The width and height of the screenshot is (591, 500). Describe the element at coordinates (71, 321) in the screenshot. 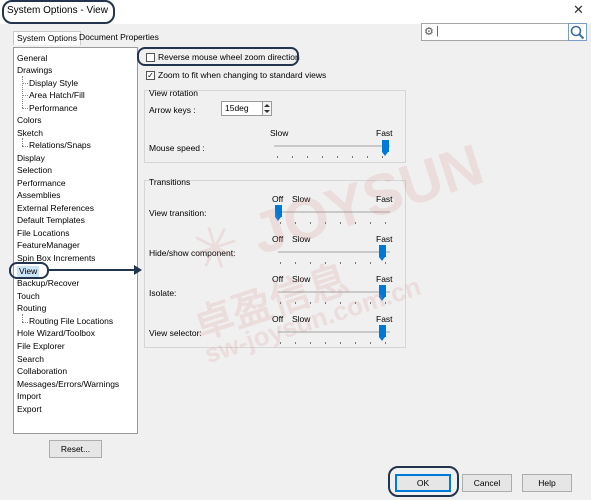

I see `tree-item-routing-file-locations: Routing File Locations` at that location.